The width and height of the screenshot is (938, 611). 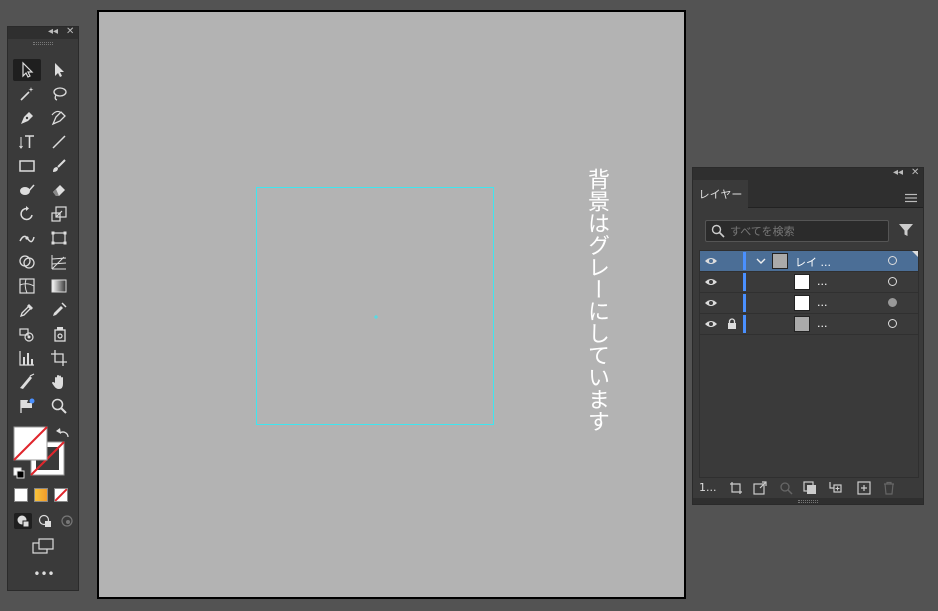 I want to click on selection-center-point, so click(x=376, y=311).